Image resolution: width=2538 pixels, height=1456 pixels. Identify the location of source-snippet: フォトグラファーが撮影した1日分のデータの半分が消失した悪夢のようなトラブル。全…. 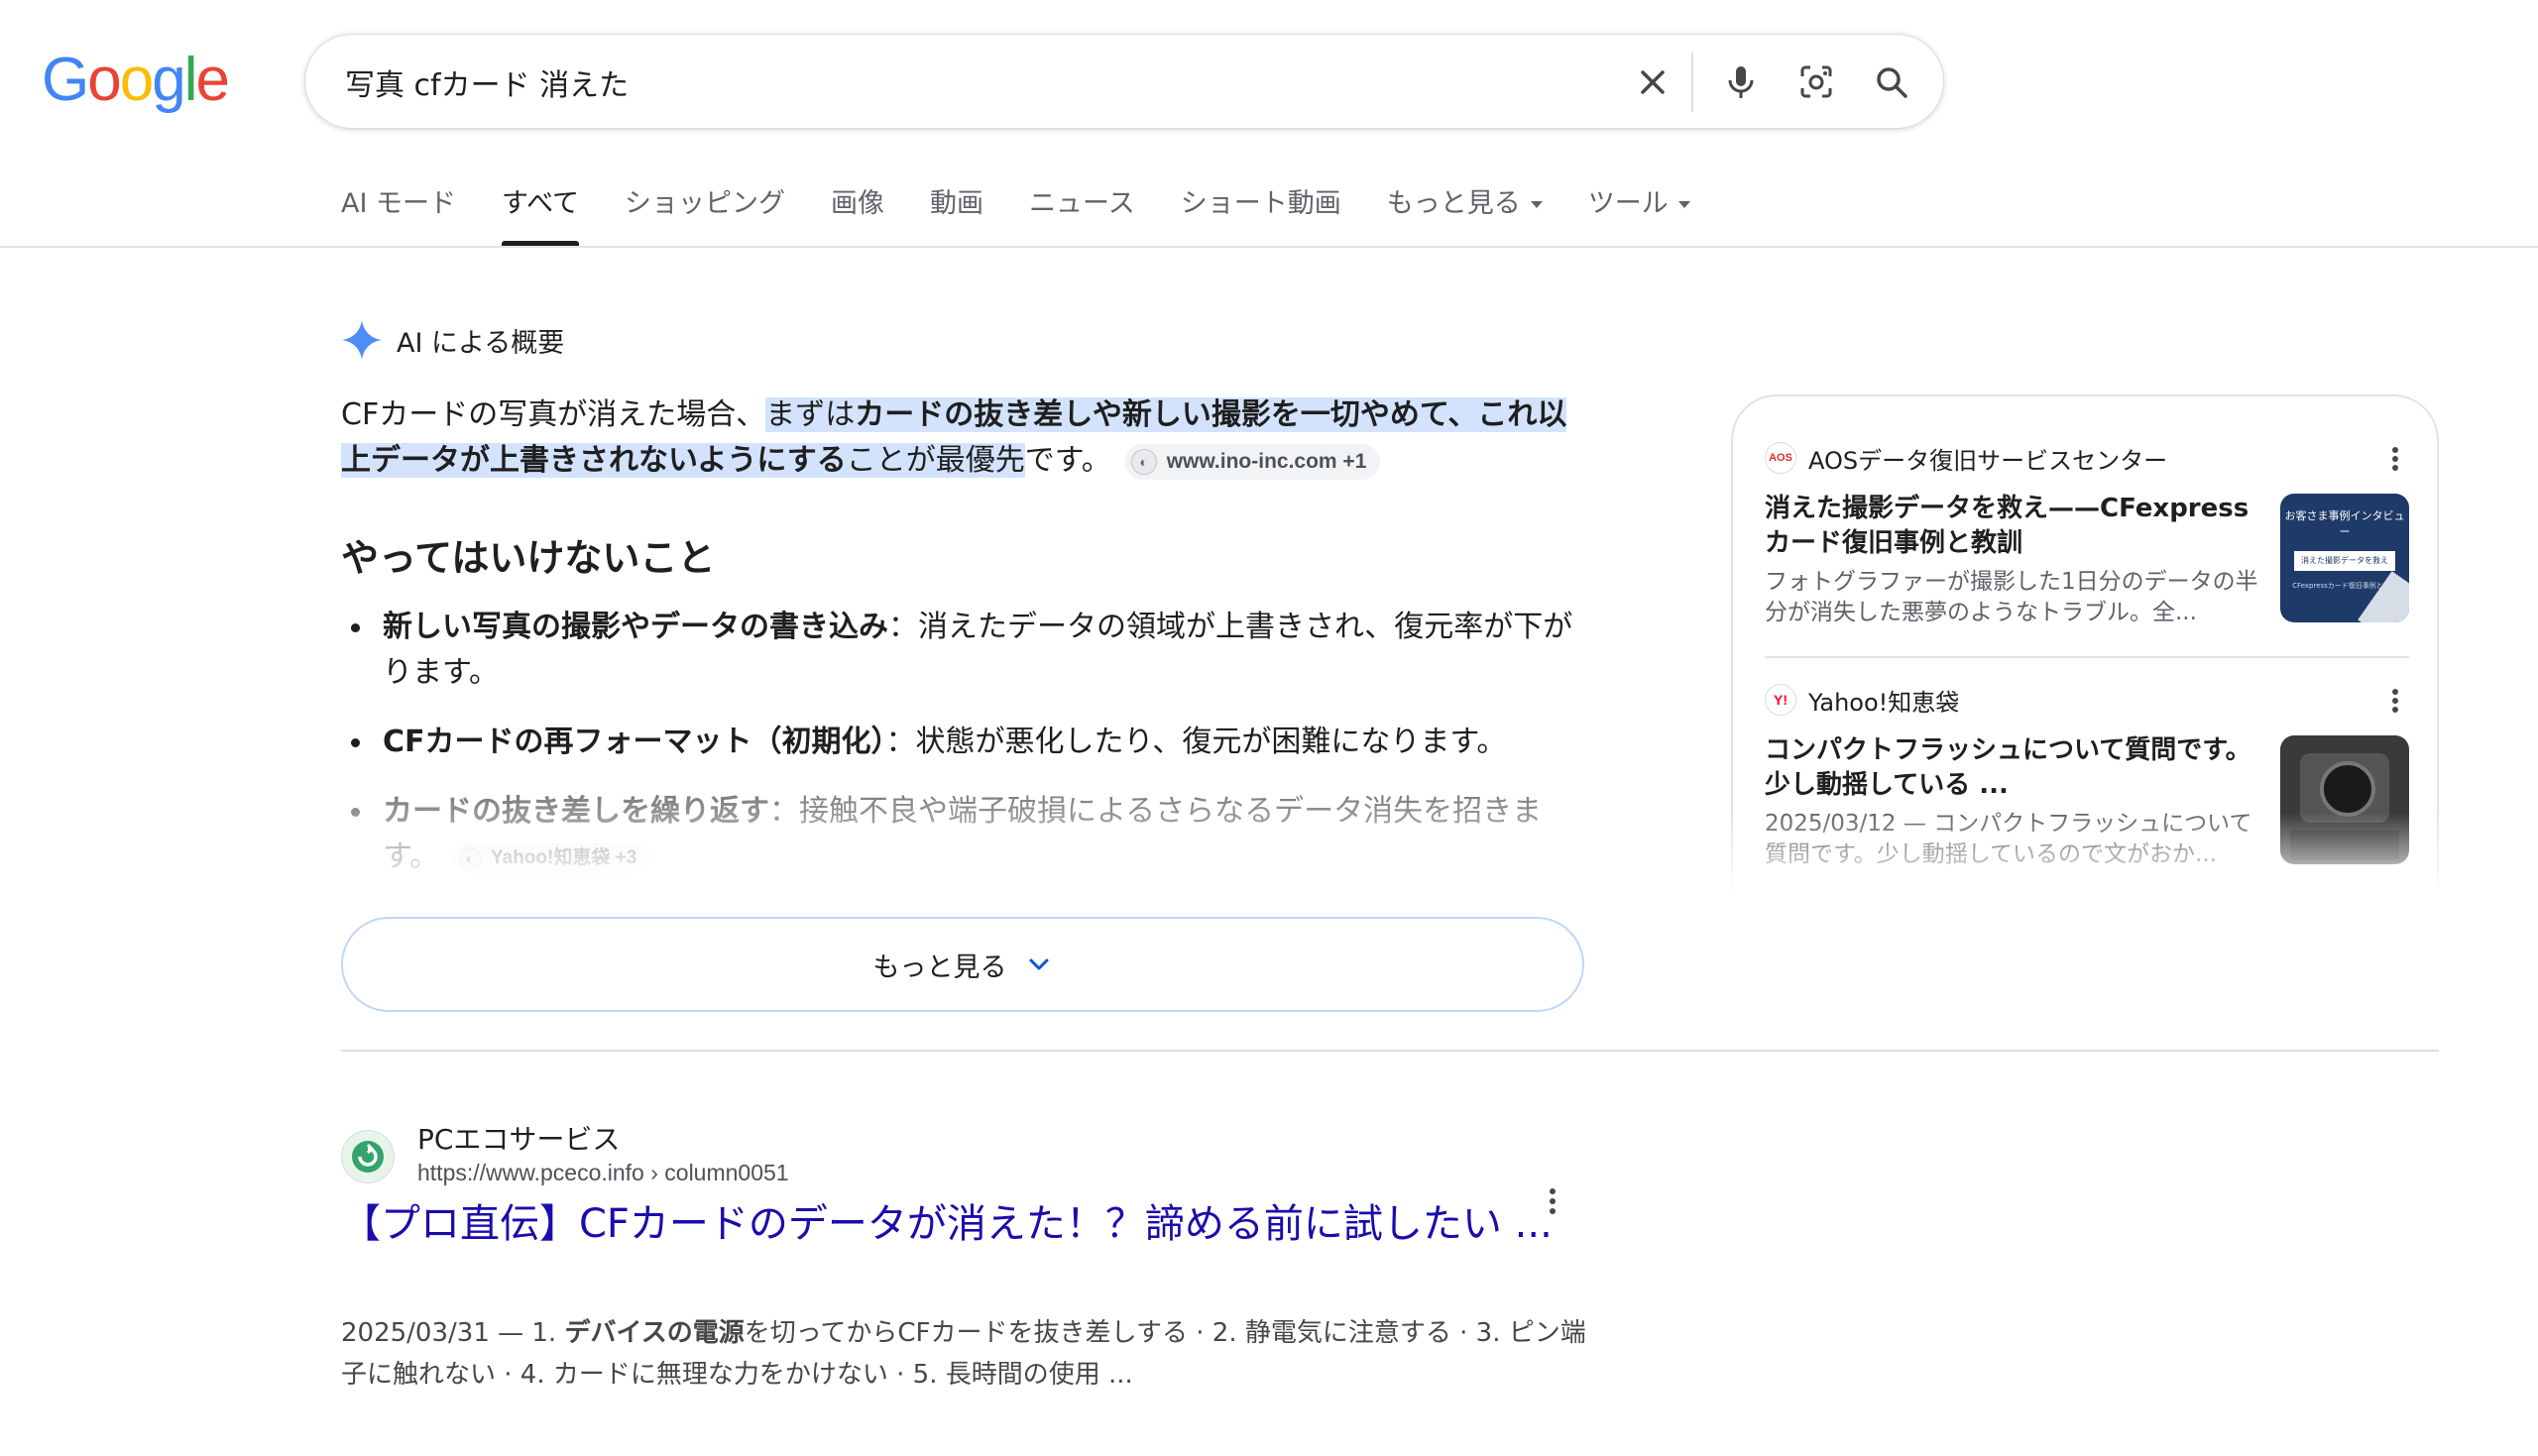
(2011, 597).